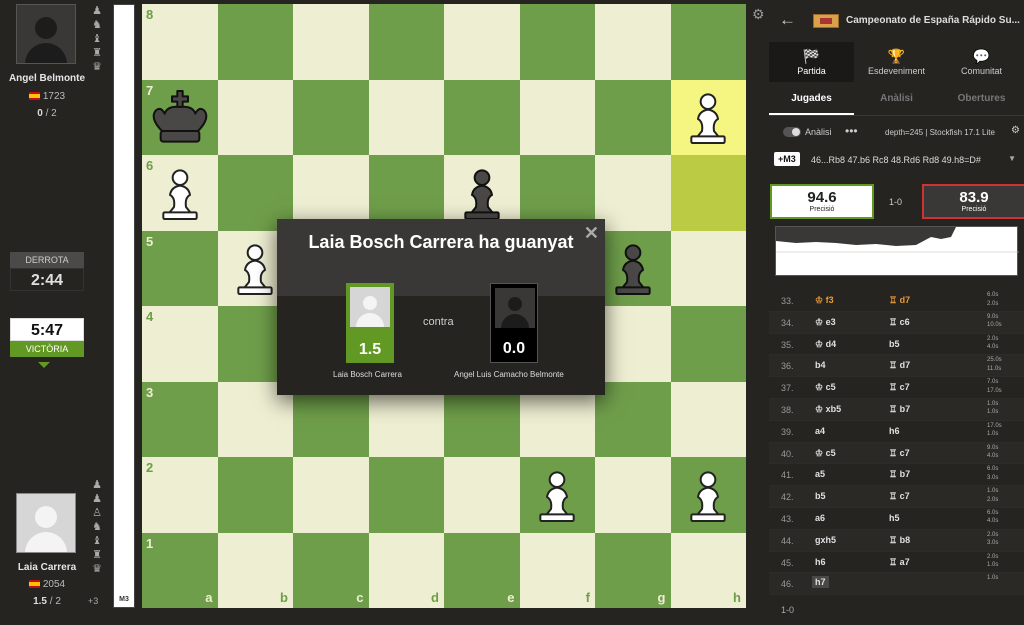 The image size is (1024, 625). Describe the element at coordinates (825, 322) in the screenshot. I see `white-move: ♔ e3` at that location.